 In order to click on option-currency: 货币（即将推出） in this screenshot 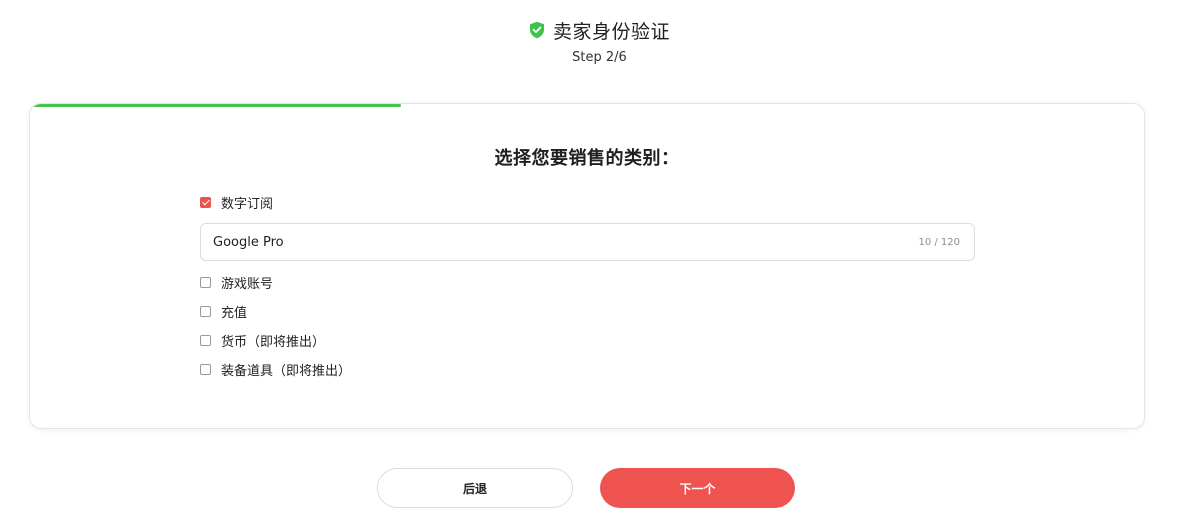, I will do `click(262, 340)`.